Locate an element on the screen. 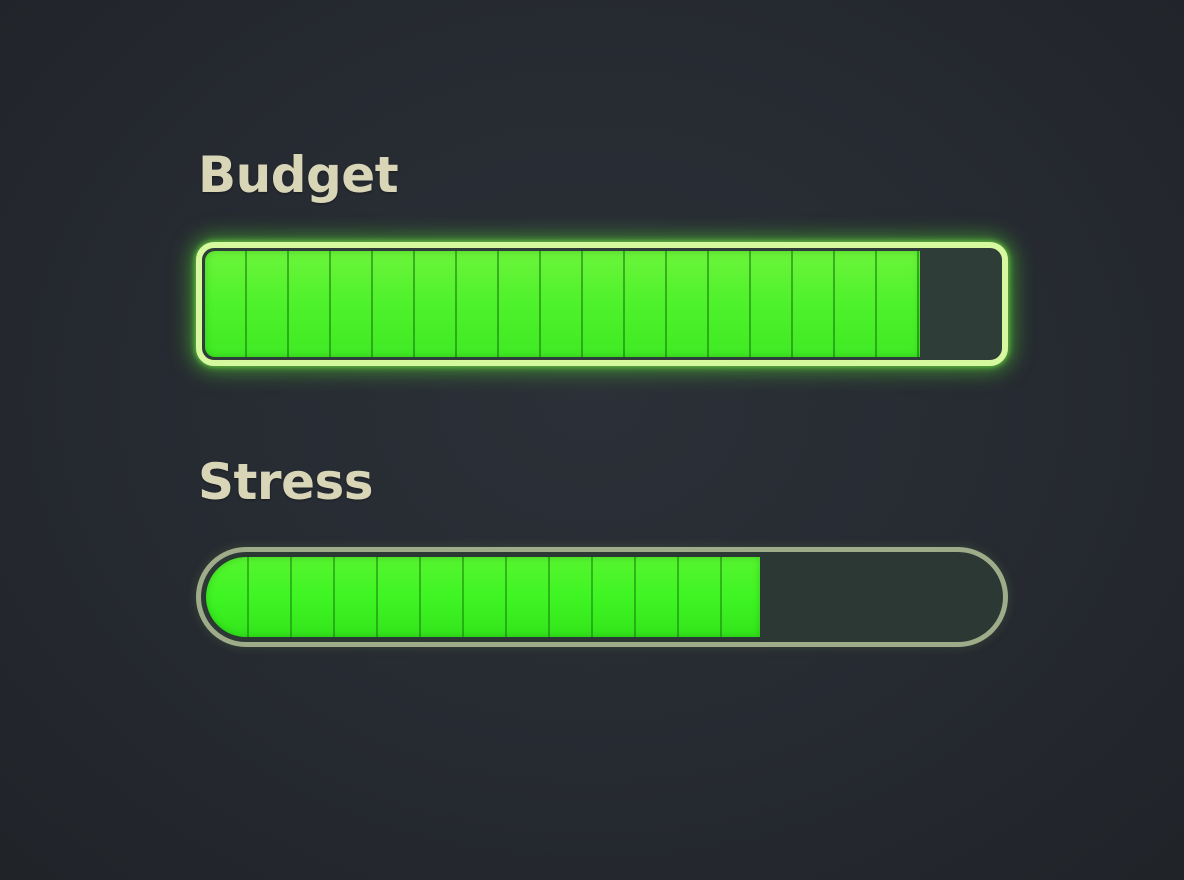 The height and width of the screenshot is (880, 1184). budget-meter-fill is located at coordinates (562, 304).